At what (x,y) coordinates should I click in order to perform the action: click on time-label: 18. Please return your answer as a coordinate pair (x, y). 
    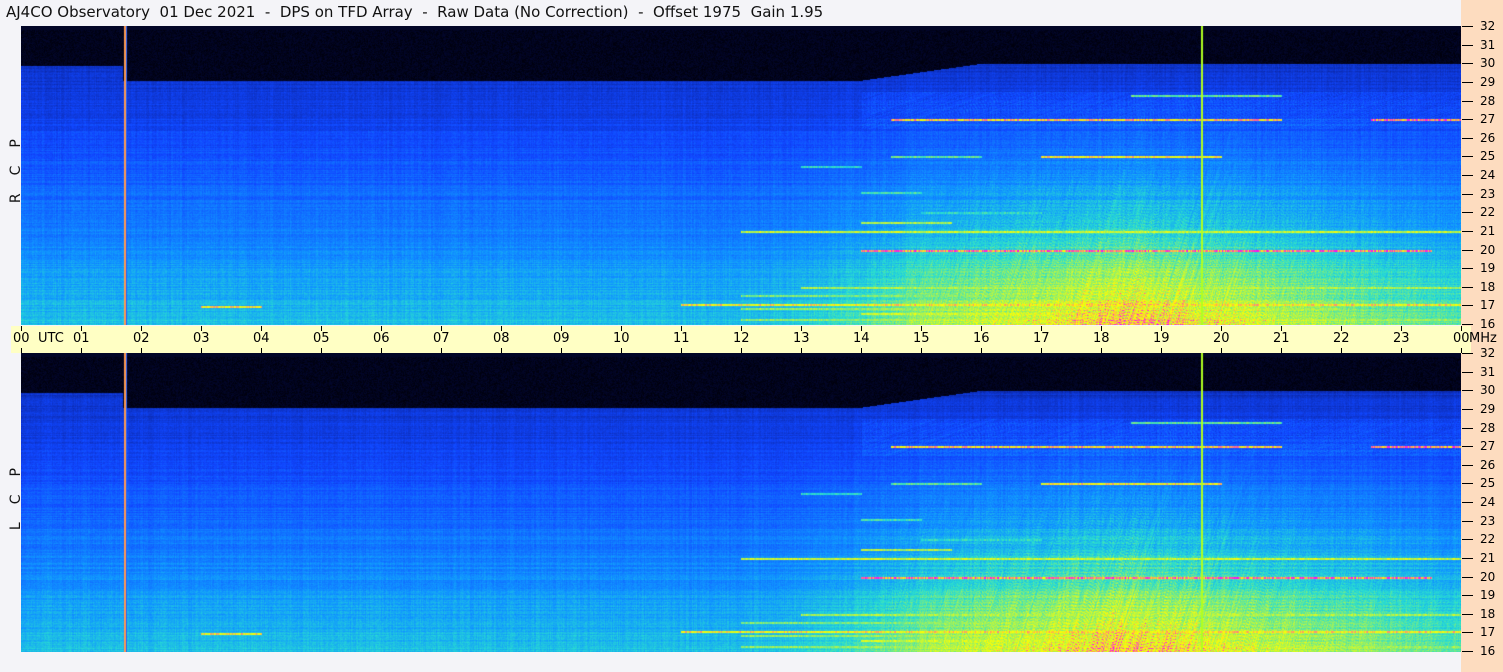
    Looking at the image, I should click on (1101, 338).